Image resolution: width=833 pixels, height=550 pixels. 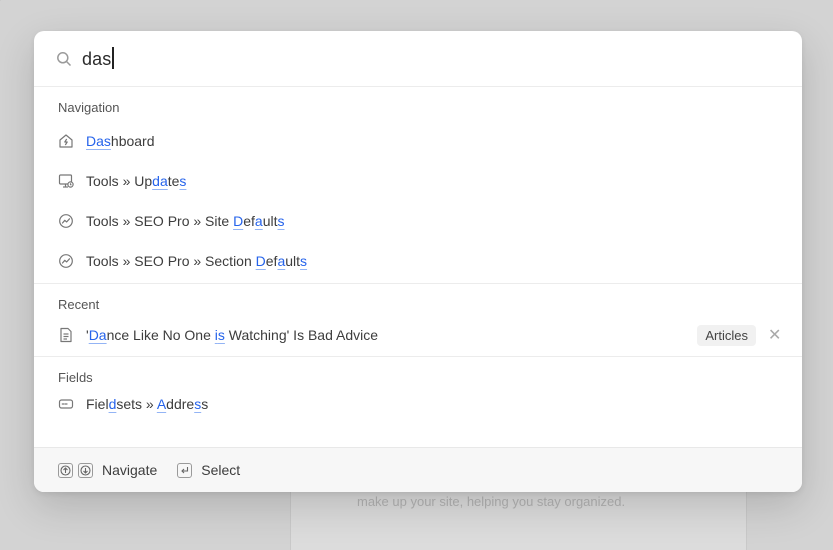 What do you see at coordinates (130, 470) in the screenshot?
I see `navigate-hint: Navigate` at bounding box center [130, 470].